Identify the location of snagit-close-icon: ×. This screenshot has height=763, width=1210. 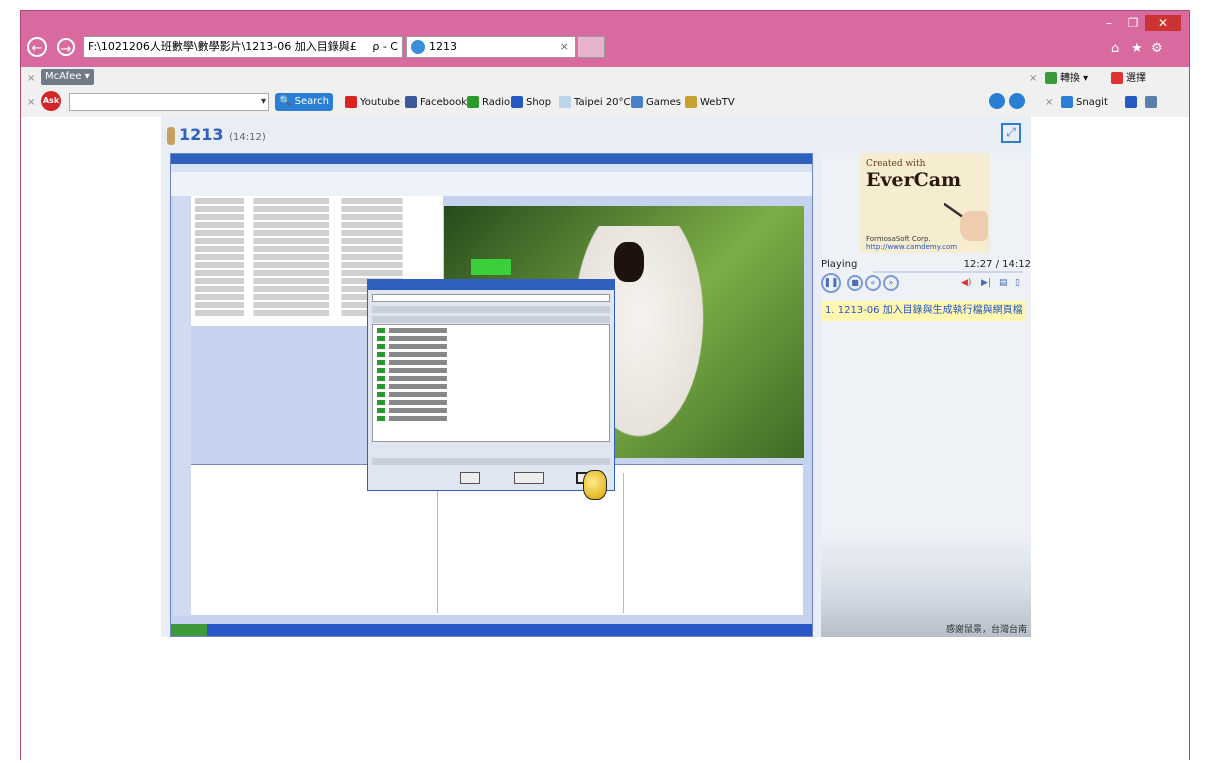
(1049, 103).